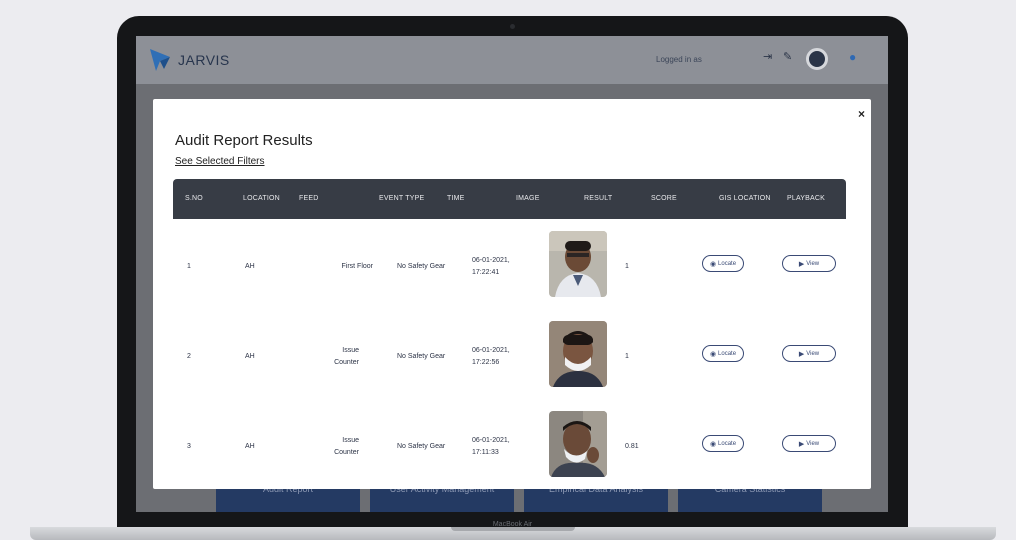 This screenshot has width=1016, height=540. Describe the element at coordinates (513, 529) in the screenshot. I see `laptop-notch` at that location.